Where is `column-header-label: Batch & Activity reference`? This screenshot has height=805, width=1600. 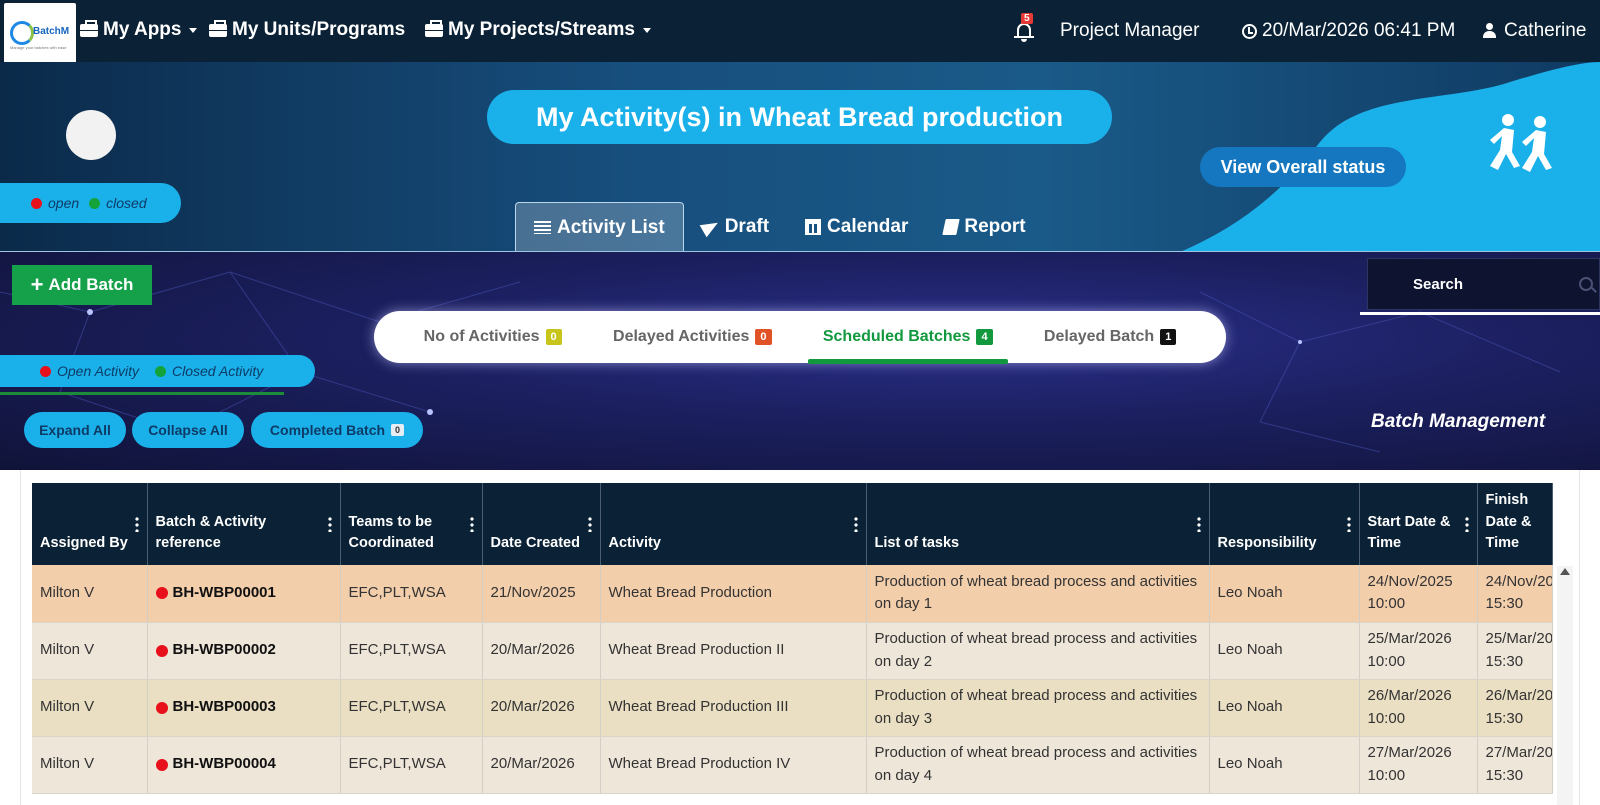
column-header-label: Batch & Activity reference is located at coordinates (211, 532).